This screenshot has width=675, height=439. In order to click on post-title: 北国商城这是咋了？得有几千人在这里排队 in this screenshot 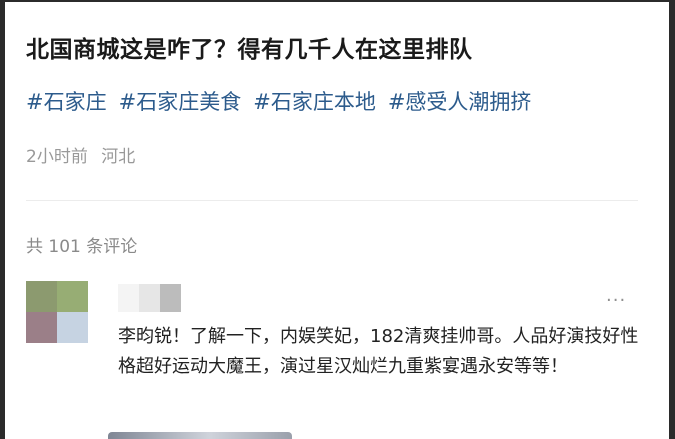, I will do `click(249, 50)`.